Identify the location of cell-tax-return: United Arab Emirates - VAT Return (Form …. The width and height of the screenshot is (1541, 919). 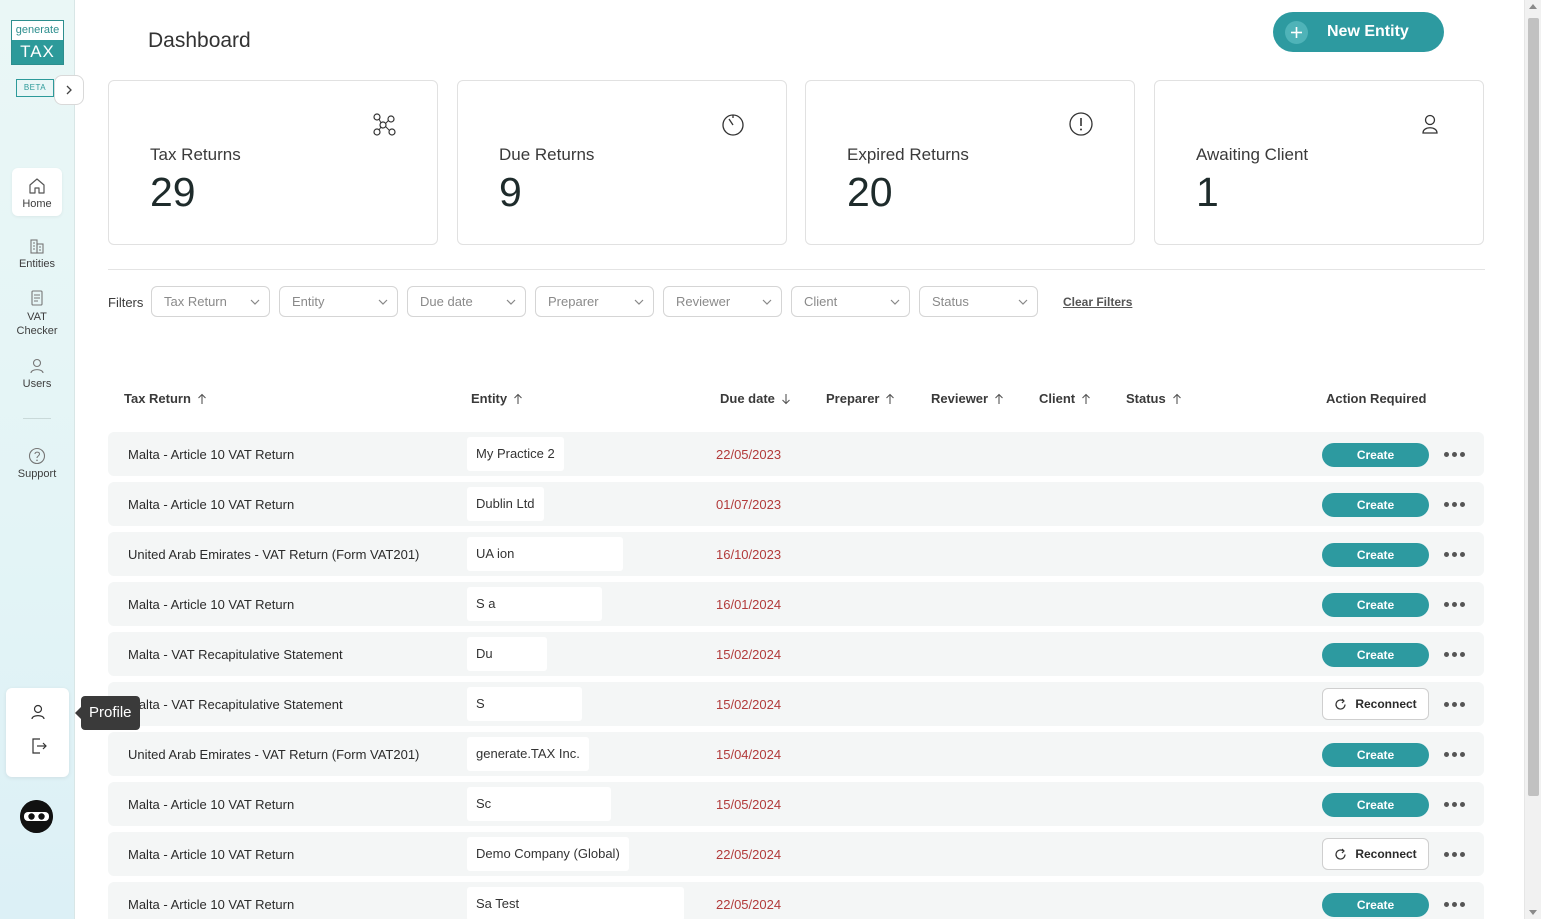
(274, 554).